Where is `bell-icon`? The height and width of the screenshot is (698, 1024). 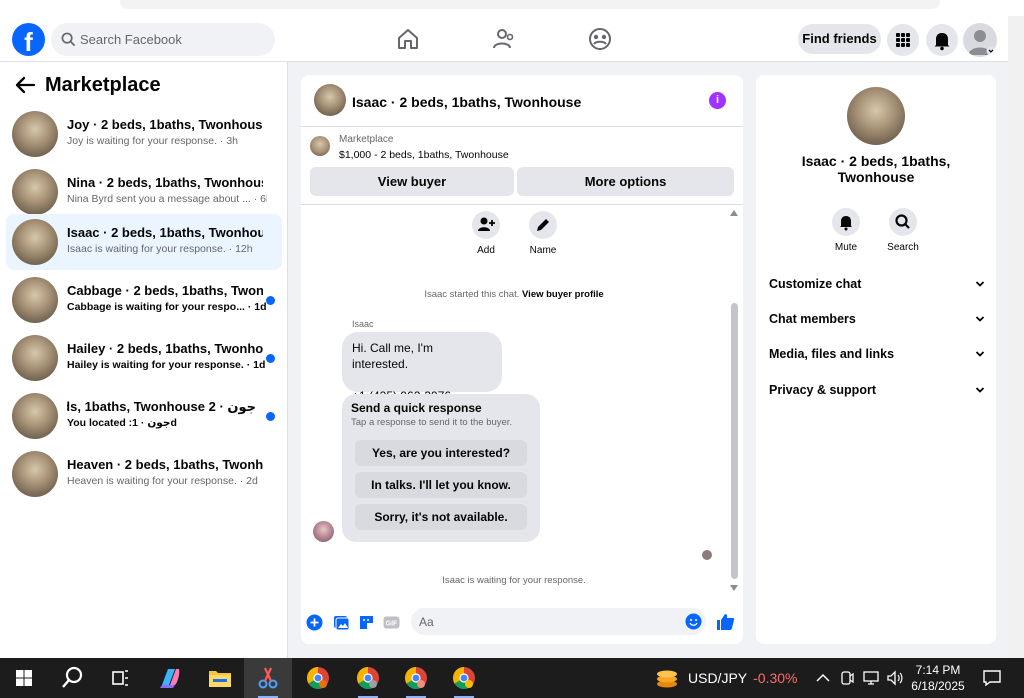 bell-icon is located at coordinates (846, 223).